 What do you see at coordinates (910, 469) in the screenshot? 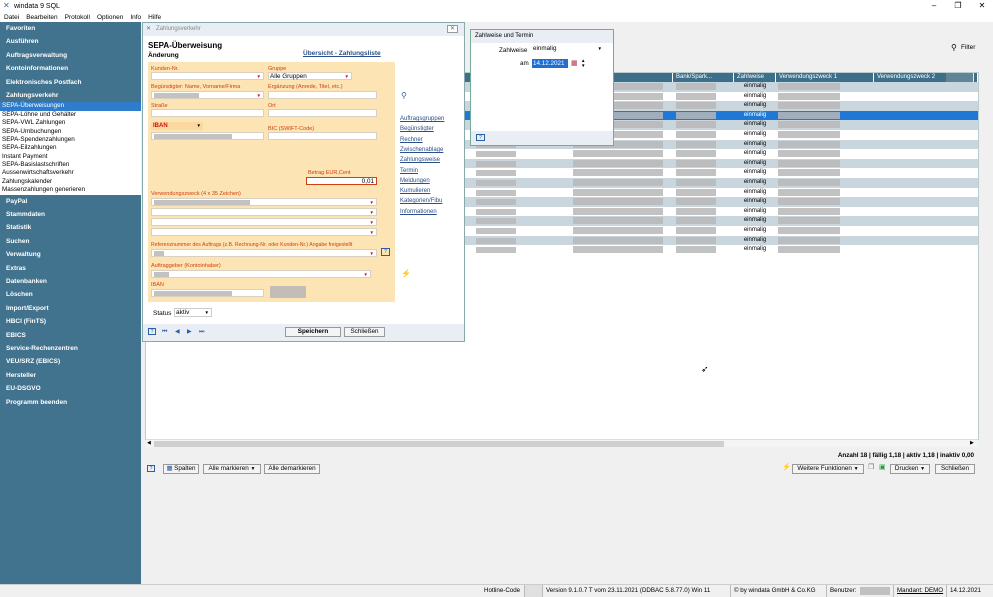
I see `print-button: Drucken ▼` at bounding box center [910, 469].